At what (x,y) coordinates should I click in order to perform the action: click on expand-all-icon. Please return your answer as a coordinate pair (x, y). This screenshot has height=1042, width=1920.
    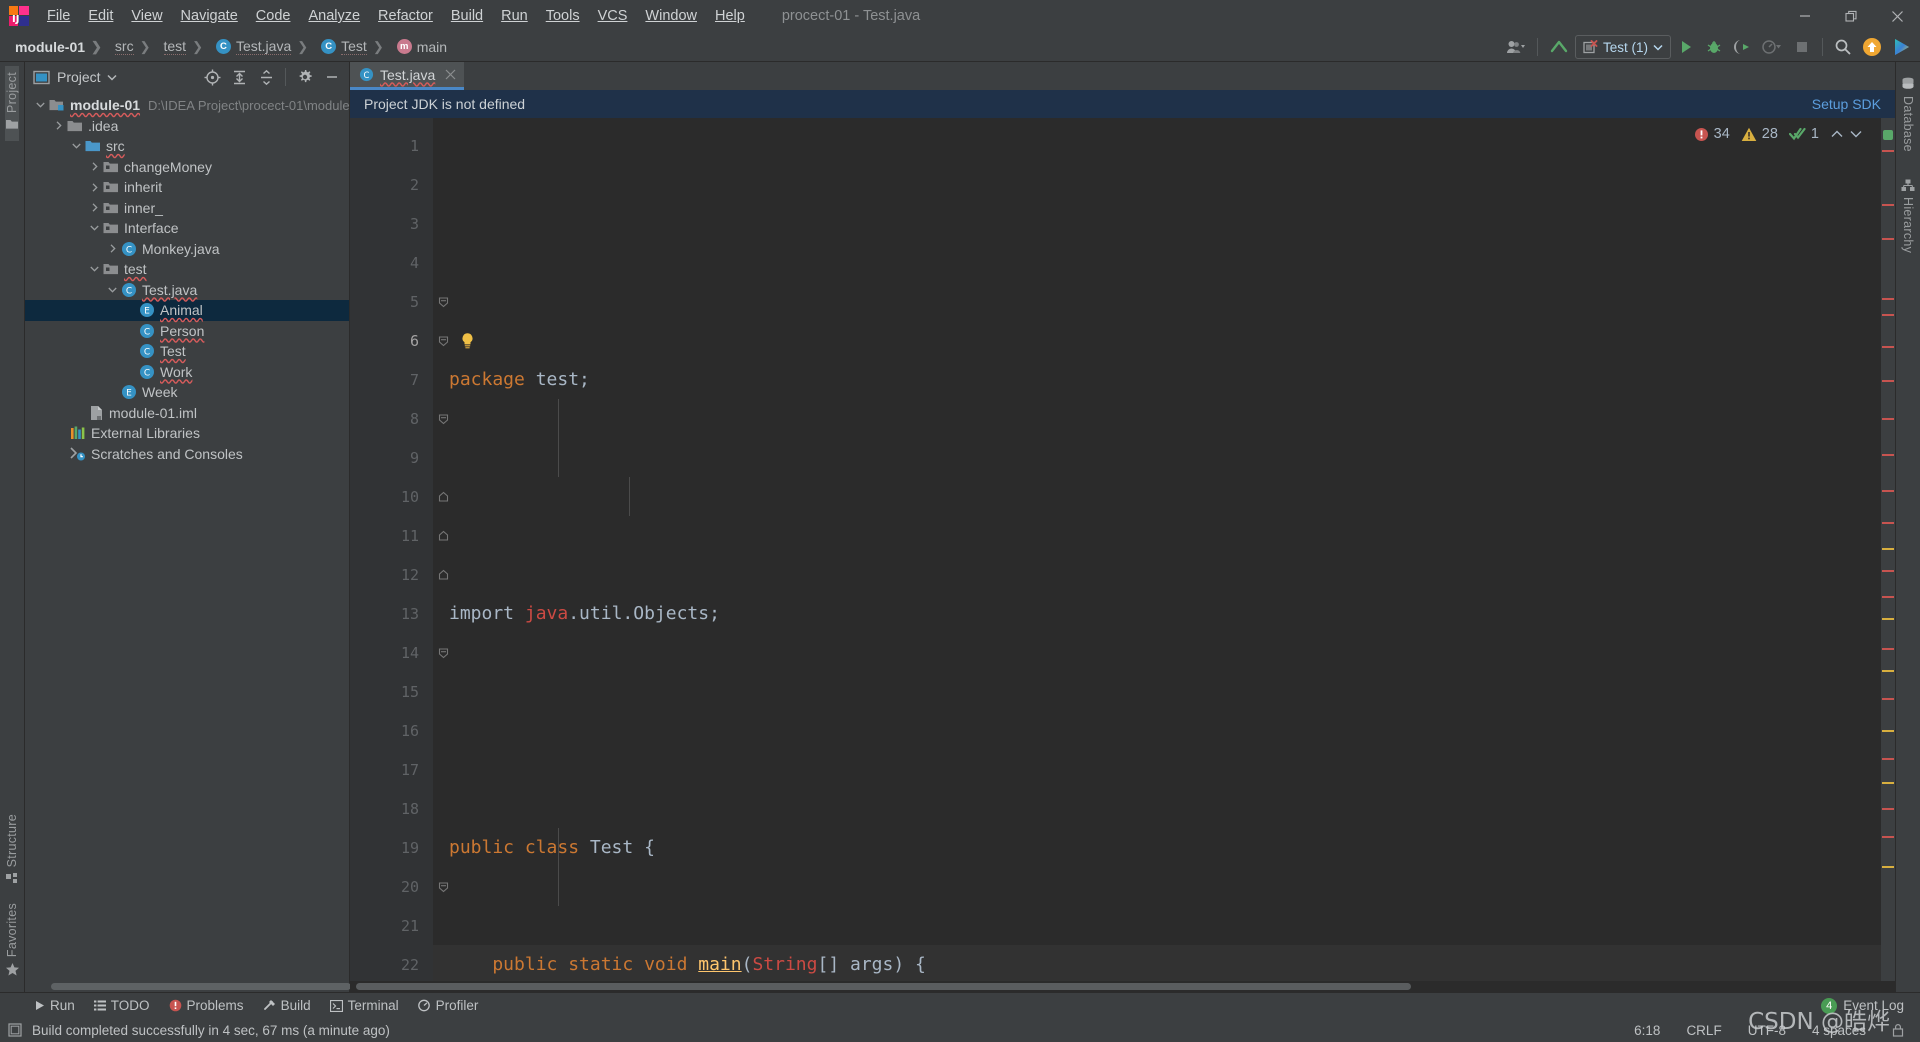
    Looking at the image, I should click on (239, 77).